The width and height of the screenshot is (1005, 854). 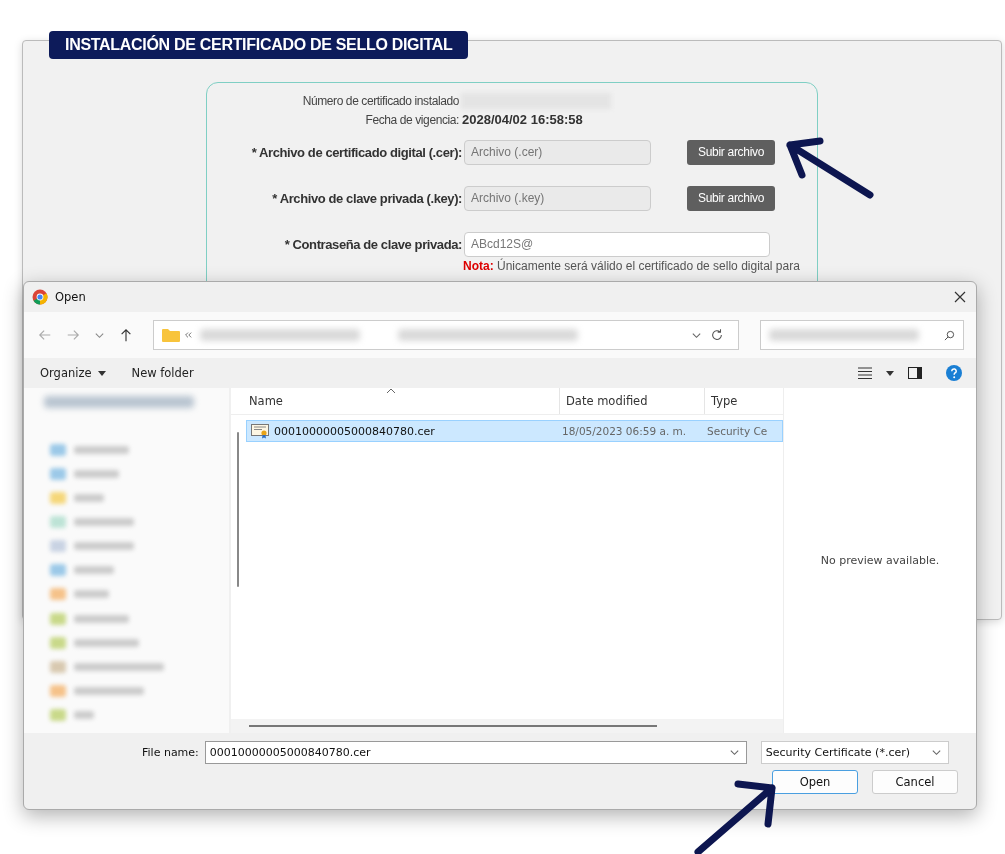 What do you see at coordinates (960, 297) in the screenshot?
I see `close-icon` at bounding box center [960, 297].